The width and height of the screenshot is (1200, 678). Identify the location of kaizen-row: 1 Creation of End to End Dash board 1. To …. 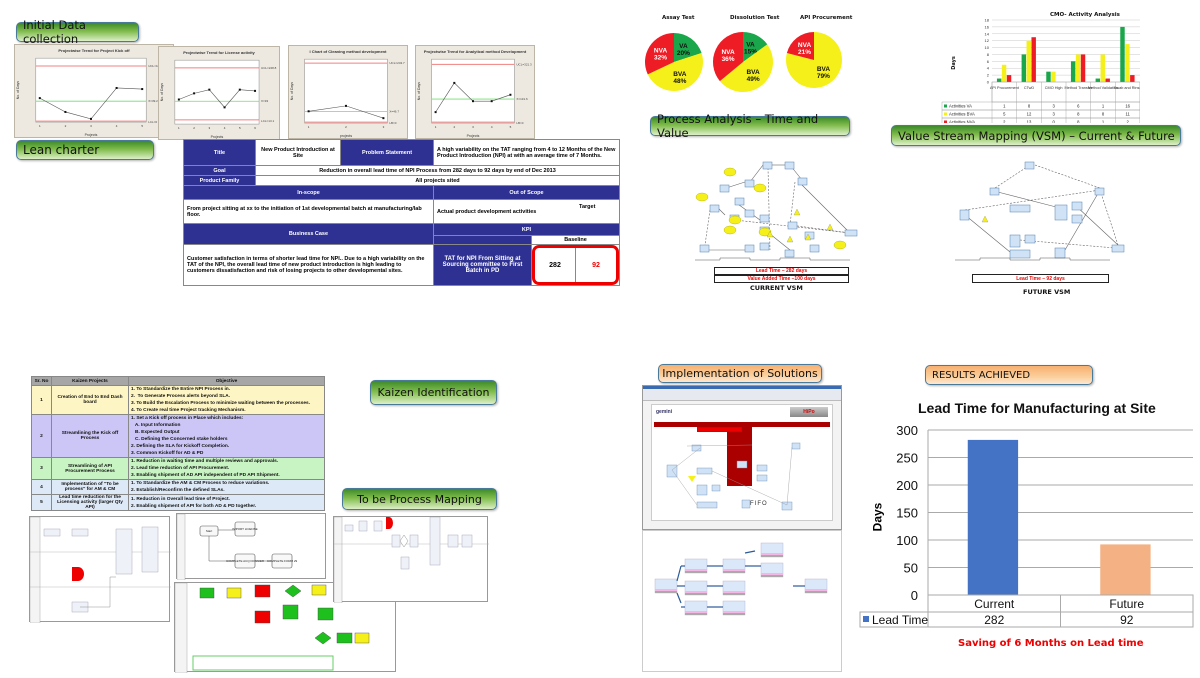
(178, 400).